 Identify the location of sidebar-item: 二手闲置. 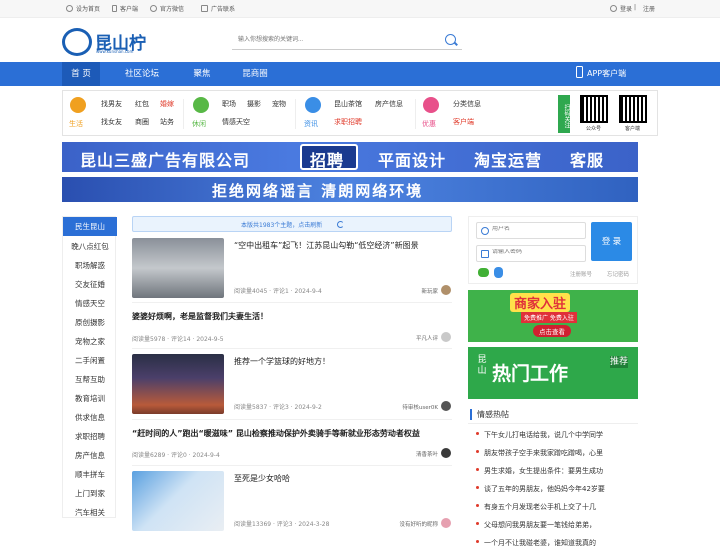
(90, 360).